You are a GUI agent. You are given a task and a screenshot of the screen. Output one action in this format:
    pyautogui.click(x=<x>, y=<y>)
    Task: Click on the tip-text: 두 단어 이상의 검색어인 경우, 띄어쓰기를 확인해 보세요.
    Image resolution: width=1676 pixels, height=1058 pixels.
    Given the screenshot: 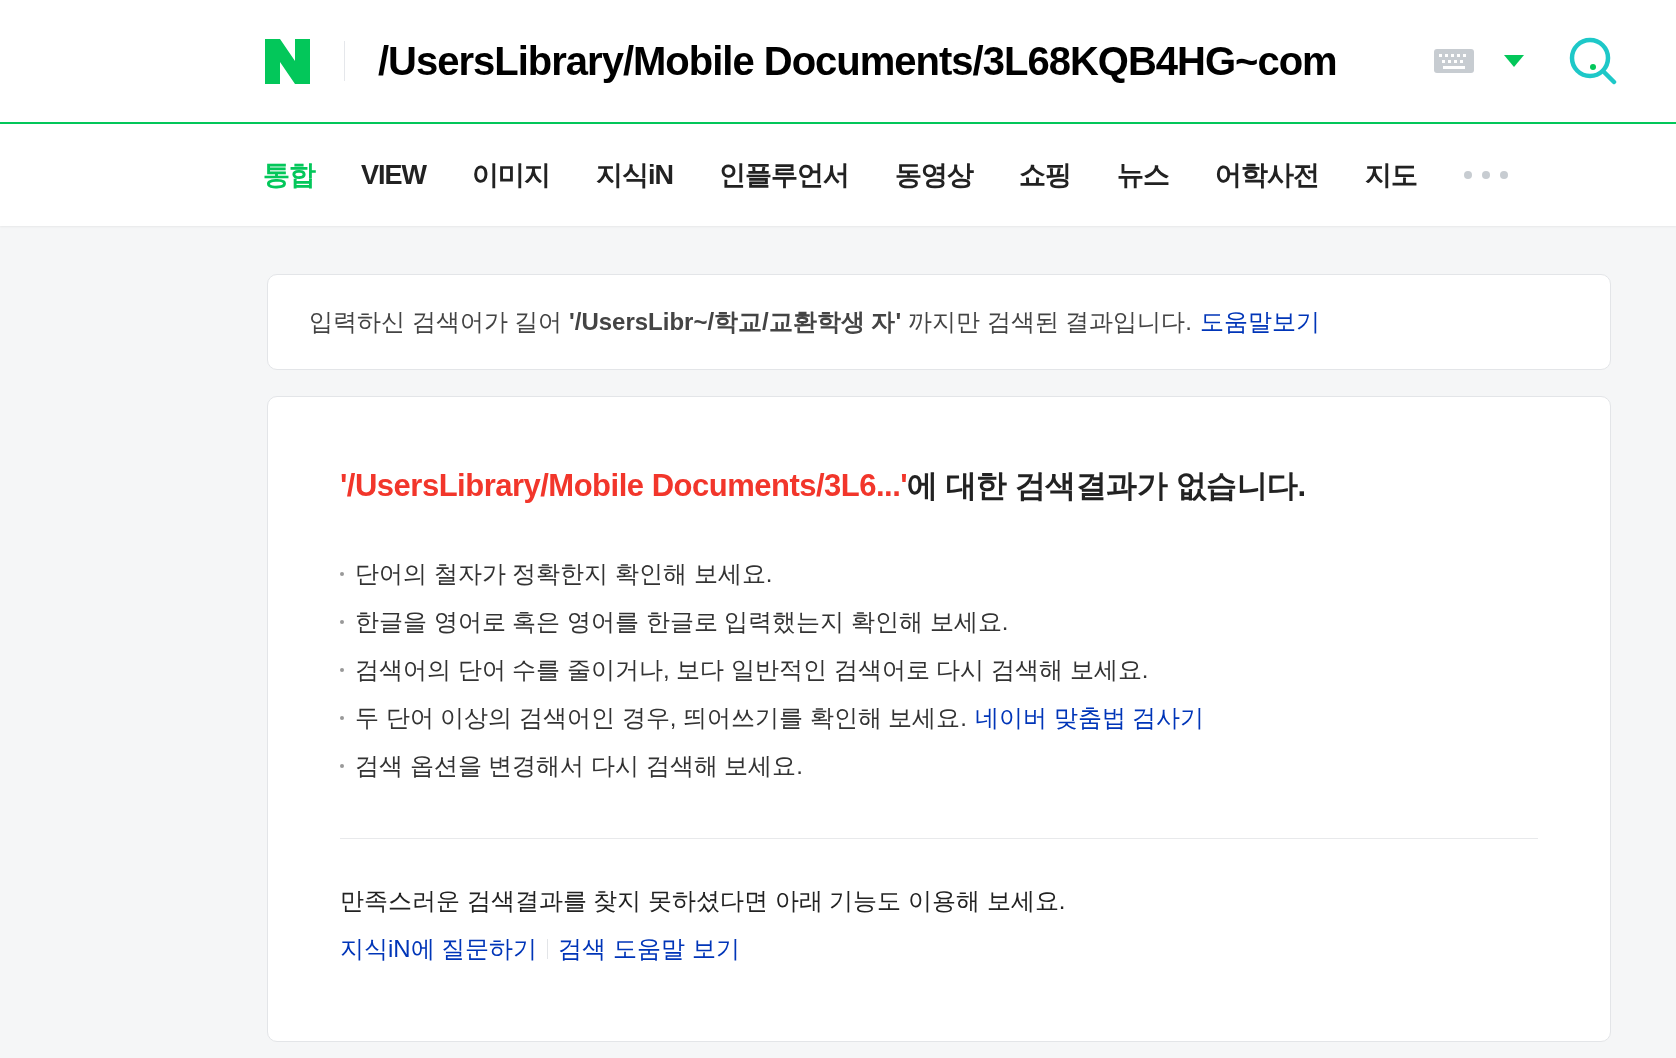 What is the action you would take?
    pyautogui.click(x=661, y=717)
    